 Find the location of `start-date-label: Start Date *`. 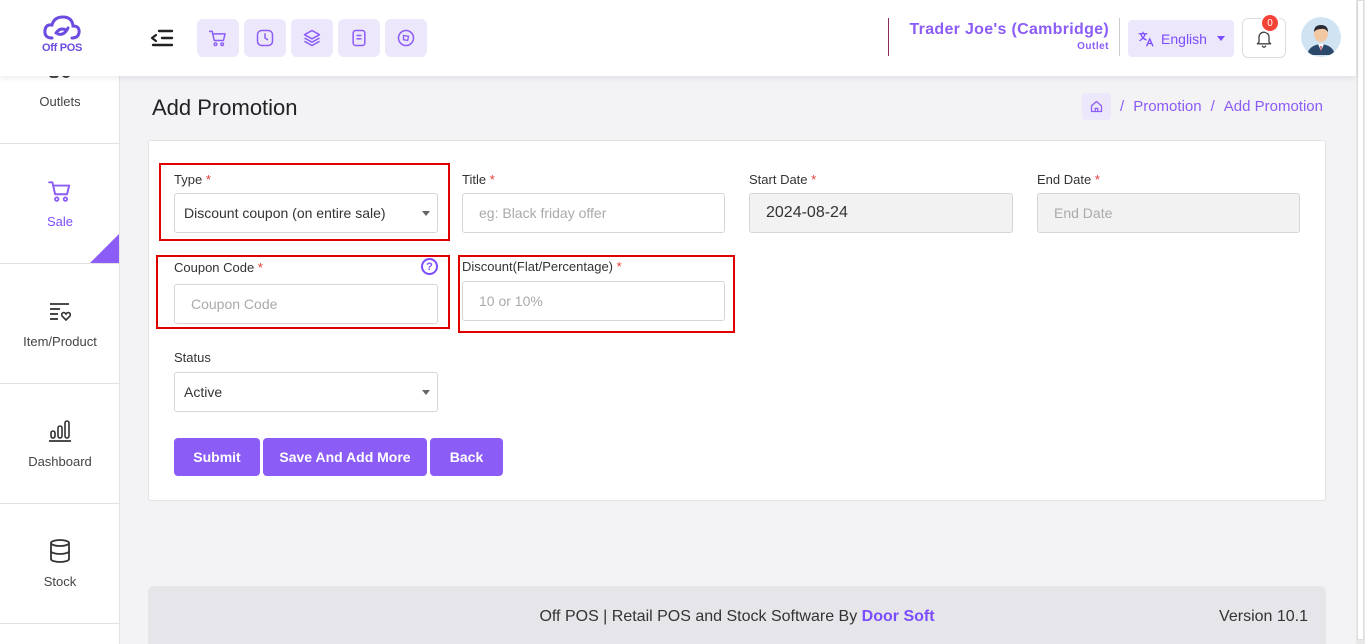

start-date-label: Start Date * is located at coordinates (783, 179).